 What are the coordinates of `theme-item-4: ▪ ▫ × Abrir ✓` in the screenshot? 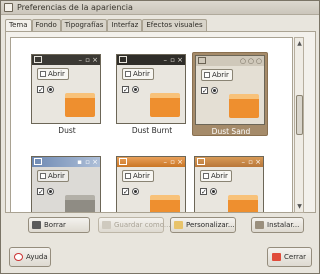 It's located at (67, 183).